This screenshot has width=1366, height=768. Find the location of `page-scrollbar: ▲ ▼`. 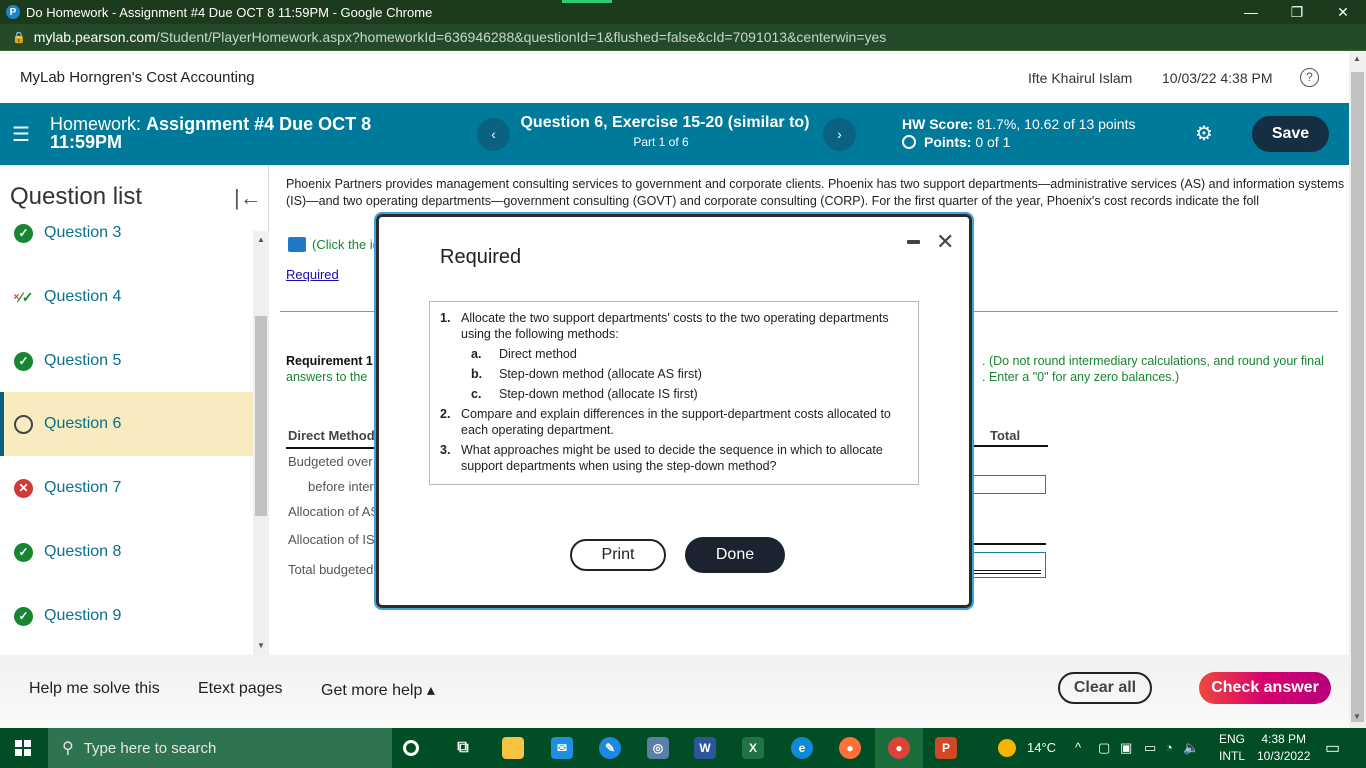

page-scrollbar: ▲ ▼ is located at coordinates (1357, 390).